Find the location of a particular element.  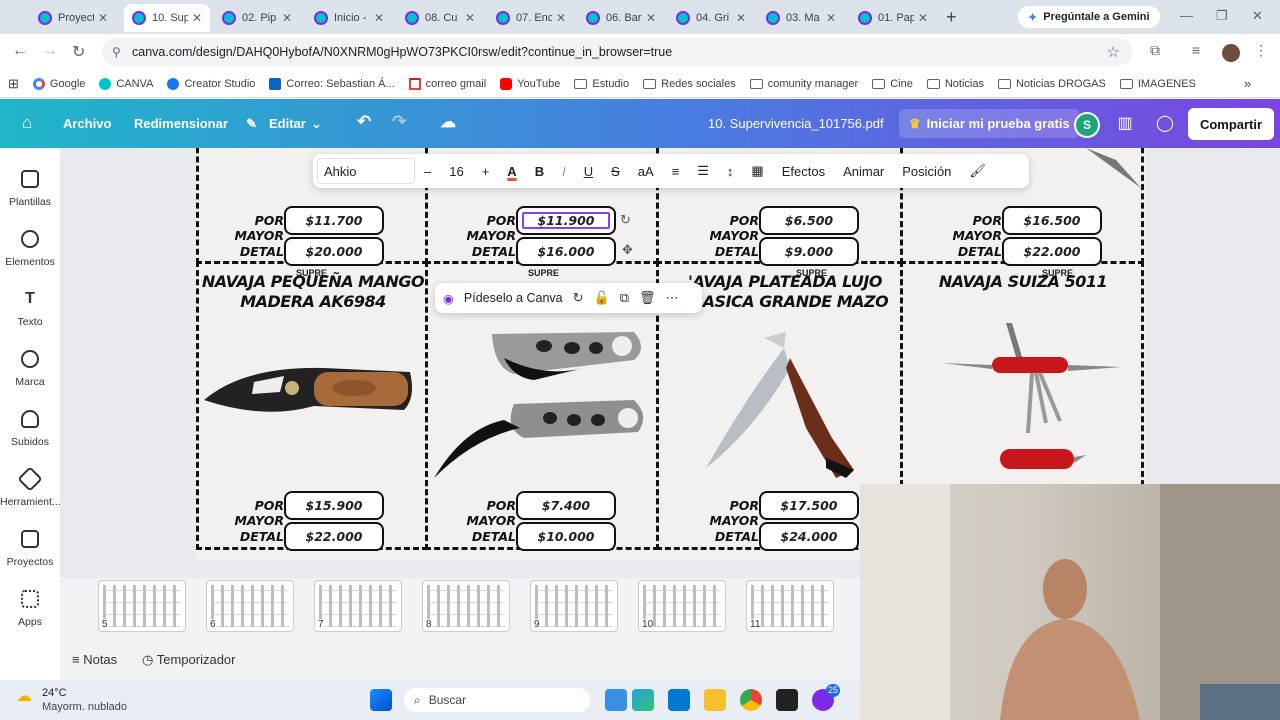

sidebar-item-subidos: Subidos is located at coordinates (30, 429).